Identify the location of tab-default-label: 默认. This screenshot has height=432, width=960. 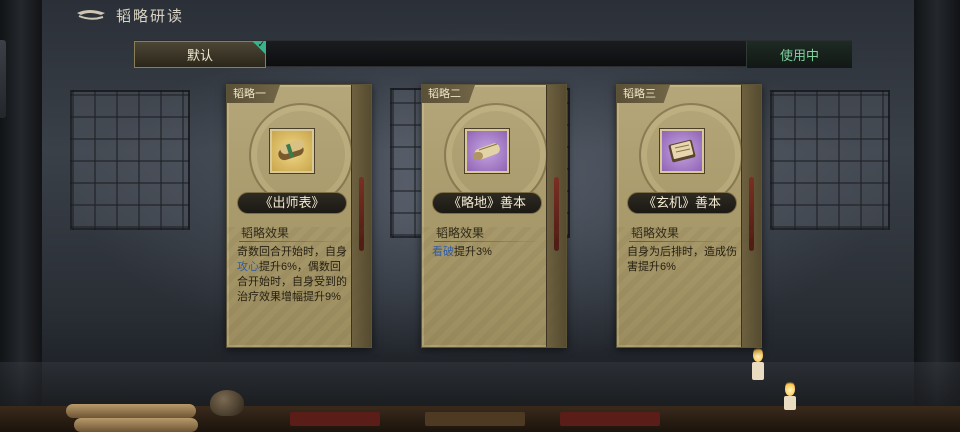
(199, 55).